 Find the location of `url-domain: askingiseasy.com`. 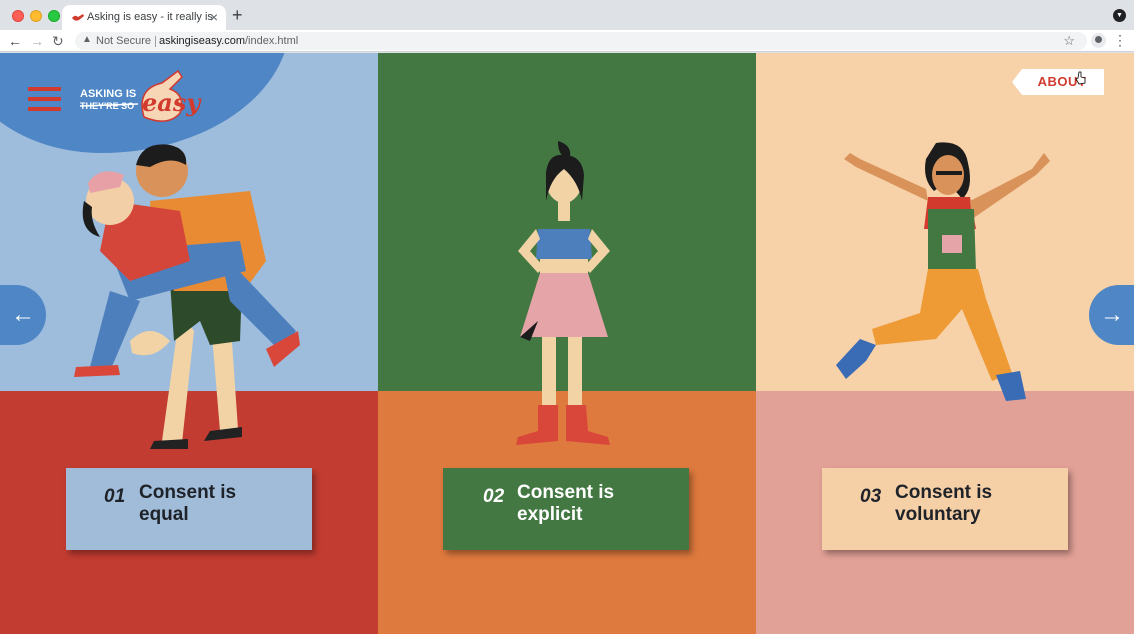

url-domain: askingiseasy.com is located at coordinates (202, 41).